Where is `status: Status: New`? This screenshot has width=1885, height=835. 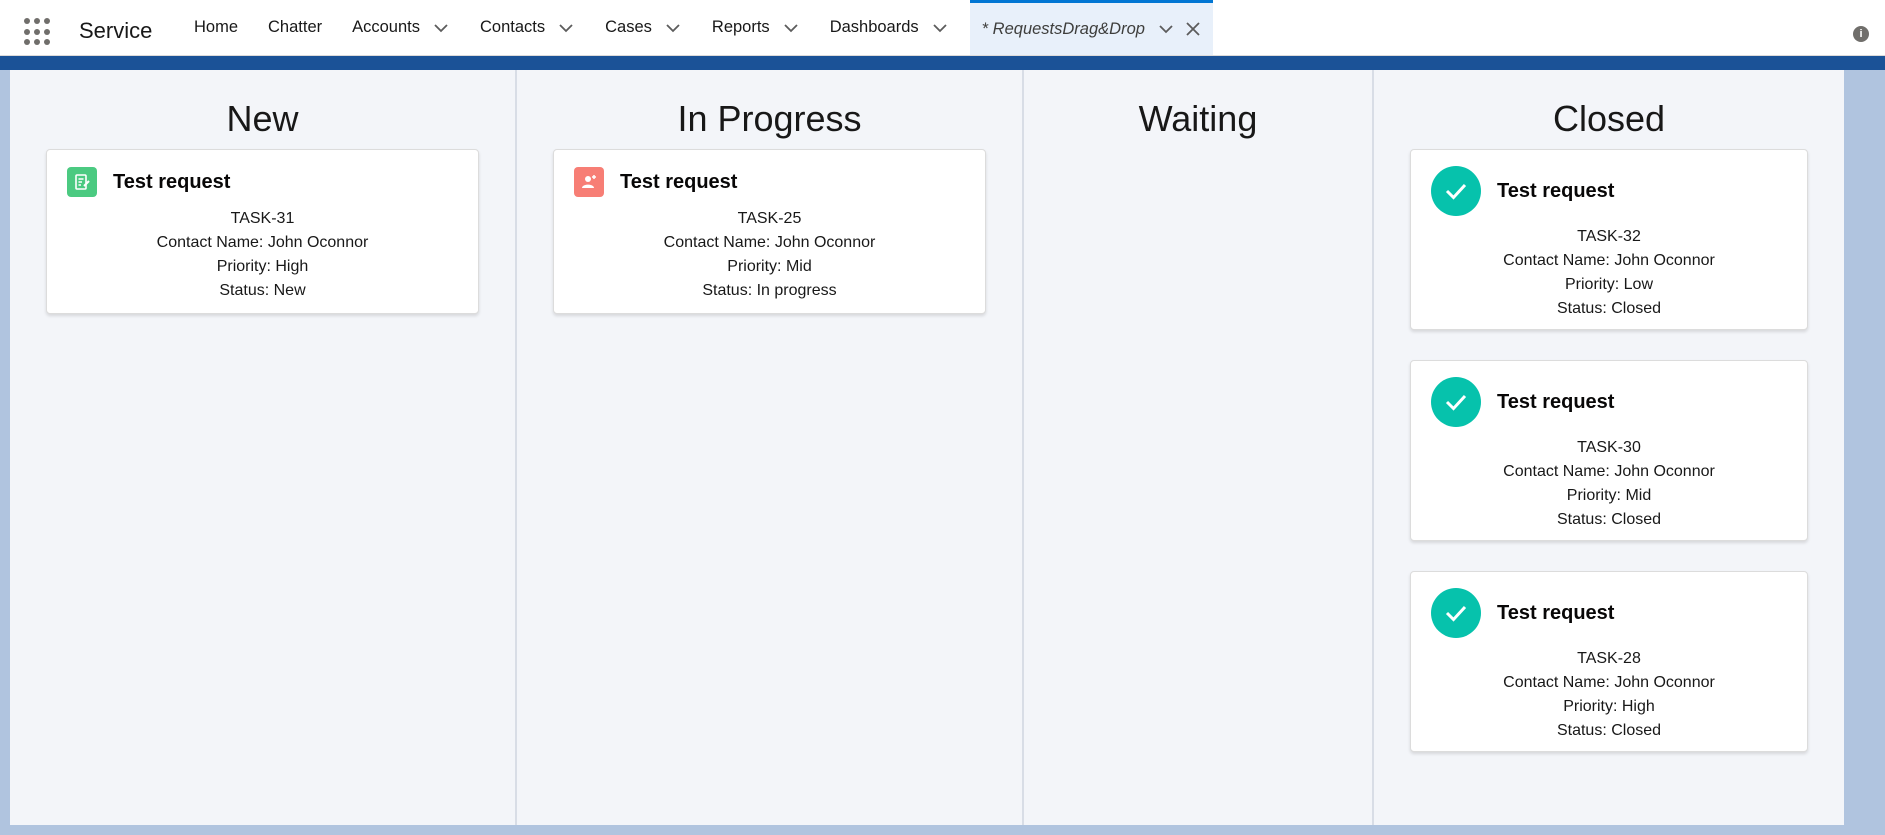
status: Status: New is located at coordinates (262, 290).